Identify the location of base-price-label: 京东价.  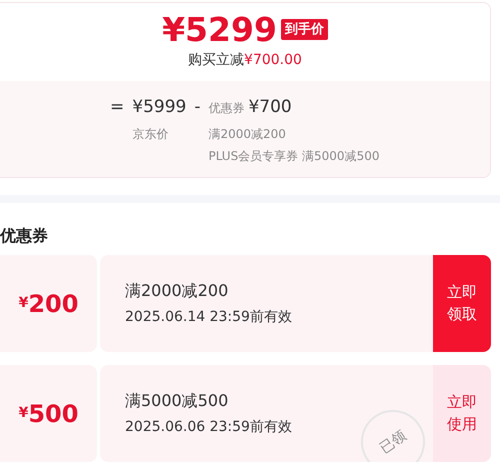
(151, 134).